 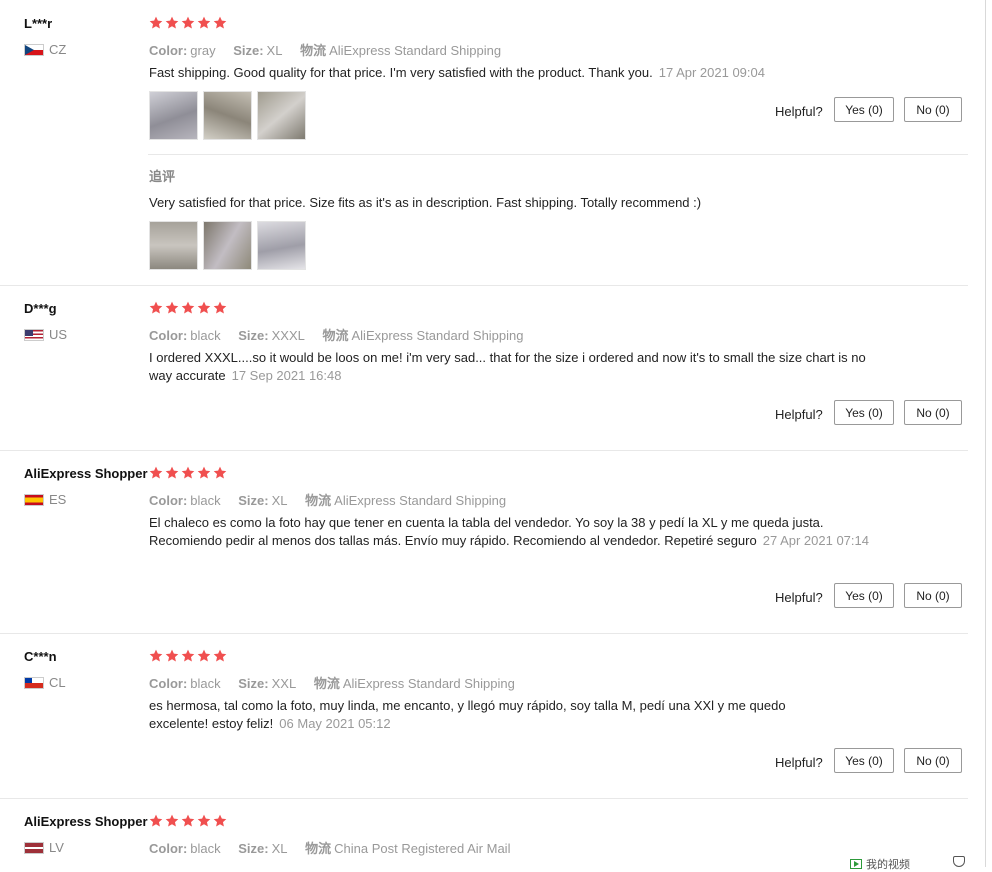 I want to click on reviewer-country: US, so click(x=45, y=334).